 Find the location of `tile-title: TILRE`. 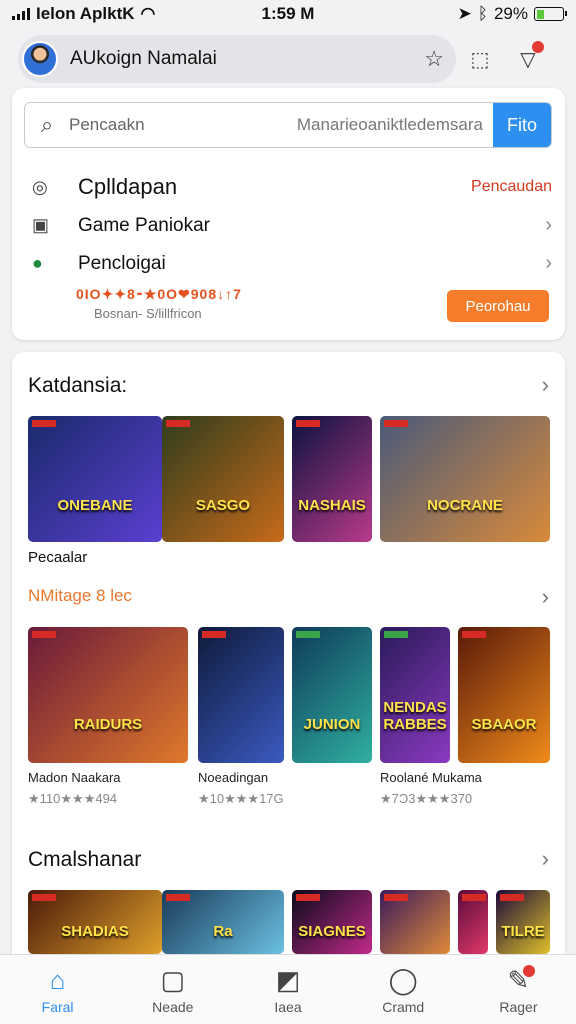

tile-title: TILRE is located at coordinates (523, 931).